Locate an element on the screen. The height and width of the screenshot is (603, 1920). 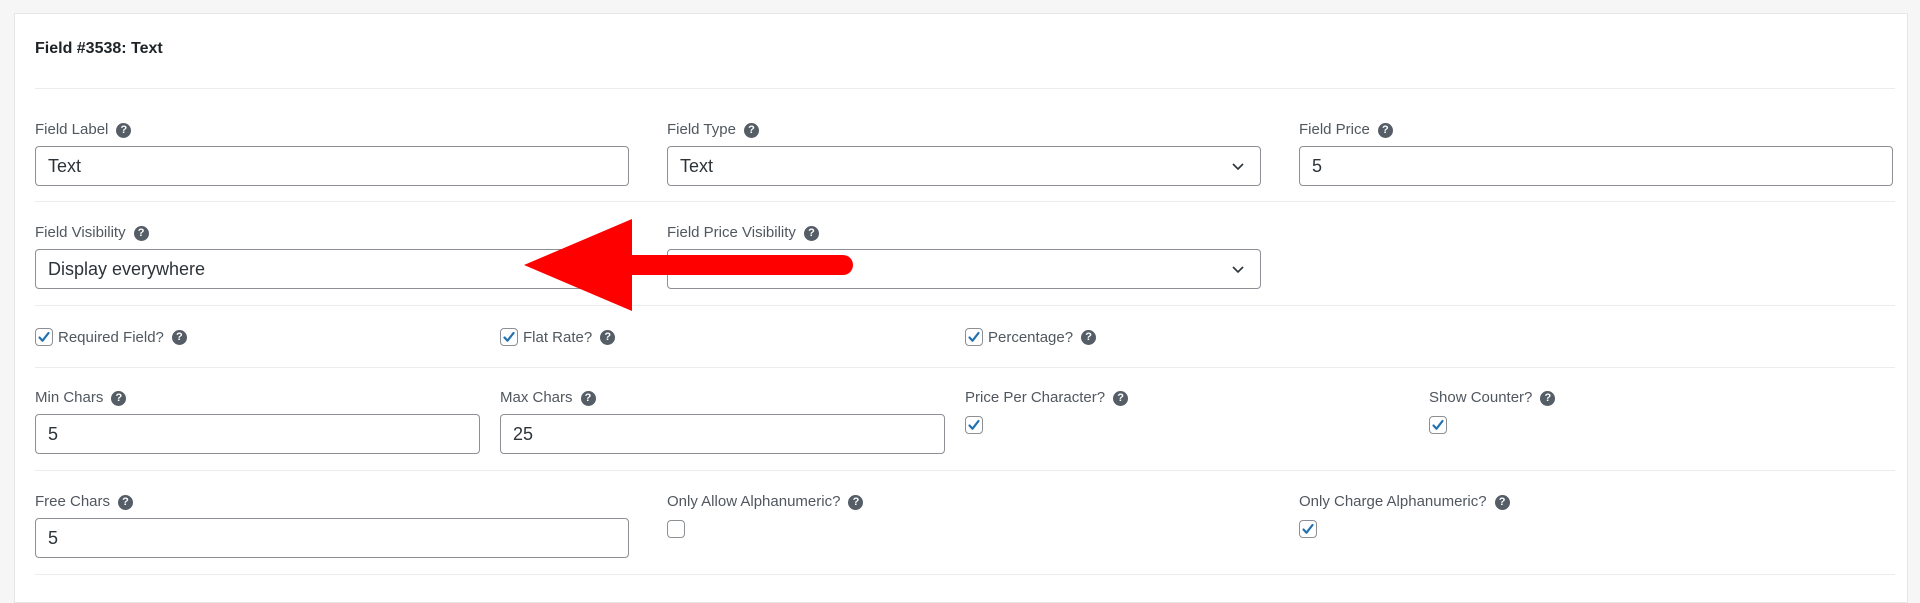
field-type-label: Field Type is located at coordinates (701, 129).